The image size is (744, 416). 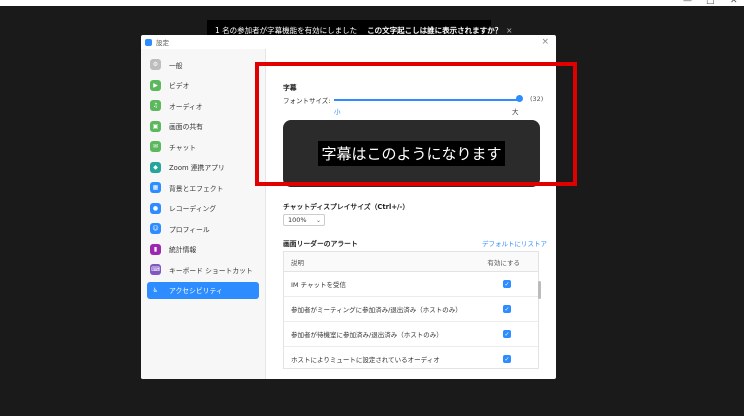 What do you see at coordinates (155, 187) in the screenshot?
I see `background-icon: ▦` at bounding box center [155, 187].